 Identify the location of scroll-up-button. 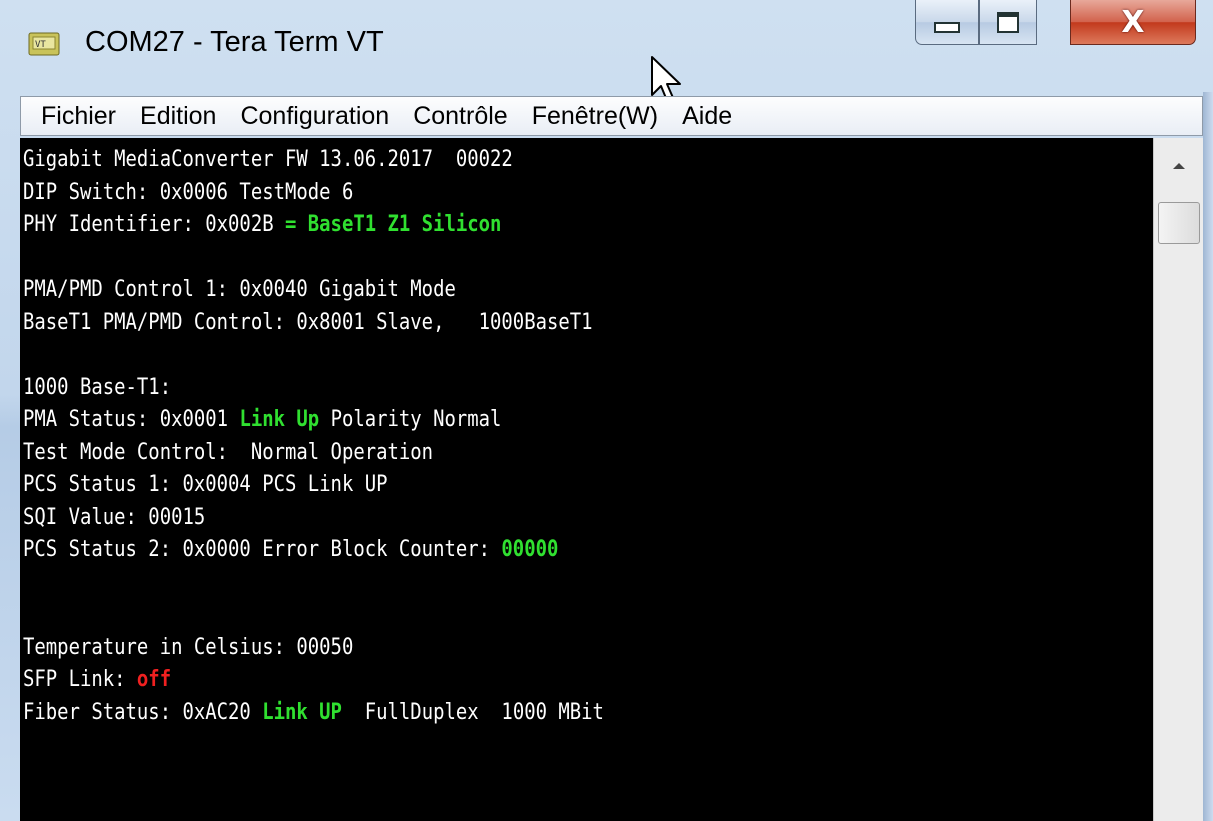
(1178, 166).